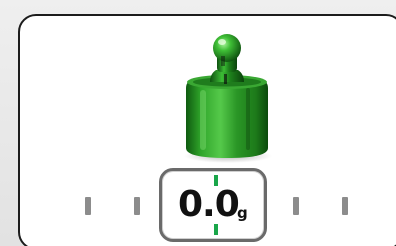 This screenshot has width=396, height=246. What do you see at coordinates (242, 213) in the screenshot?
I see `reading-unit: g` at bounding box center [242, 213].